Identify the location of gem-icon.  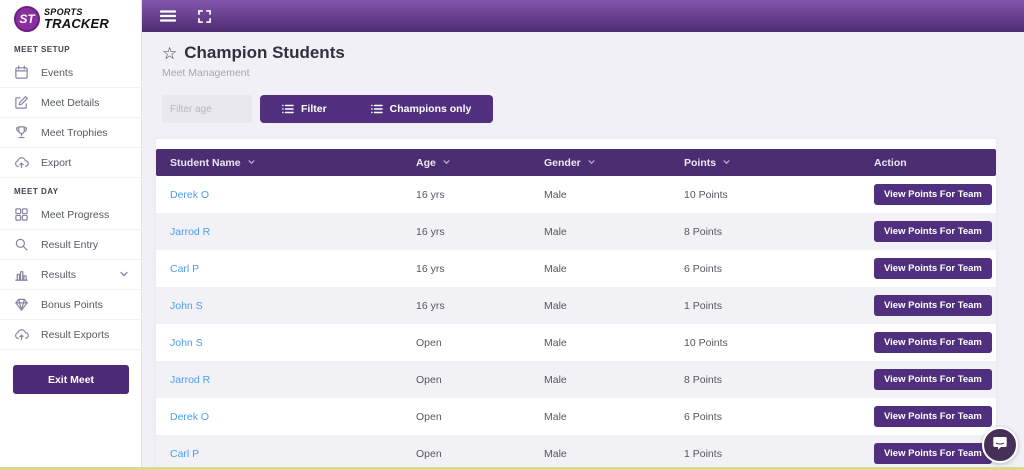
(21, 304).